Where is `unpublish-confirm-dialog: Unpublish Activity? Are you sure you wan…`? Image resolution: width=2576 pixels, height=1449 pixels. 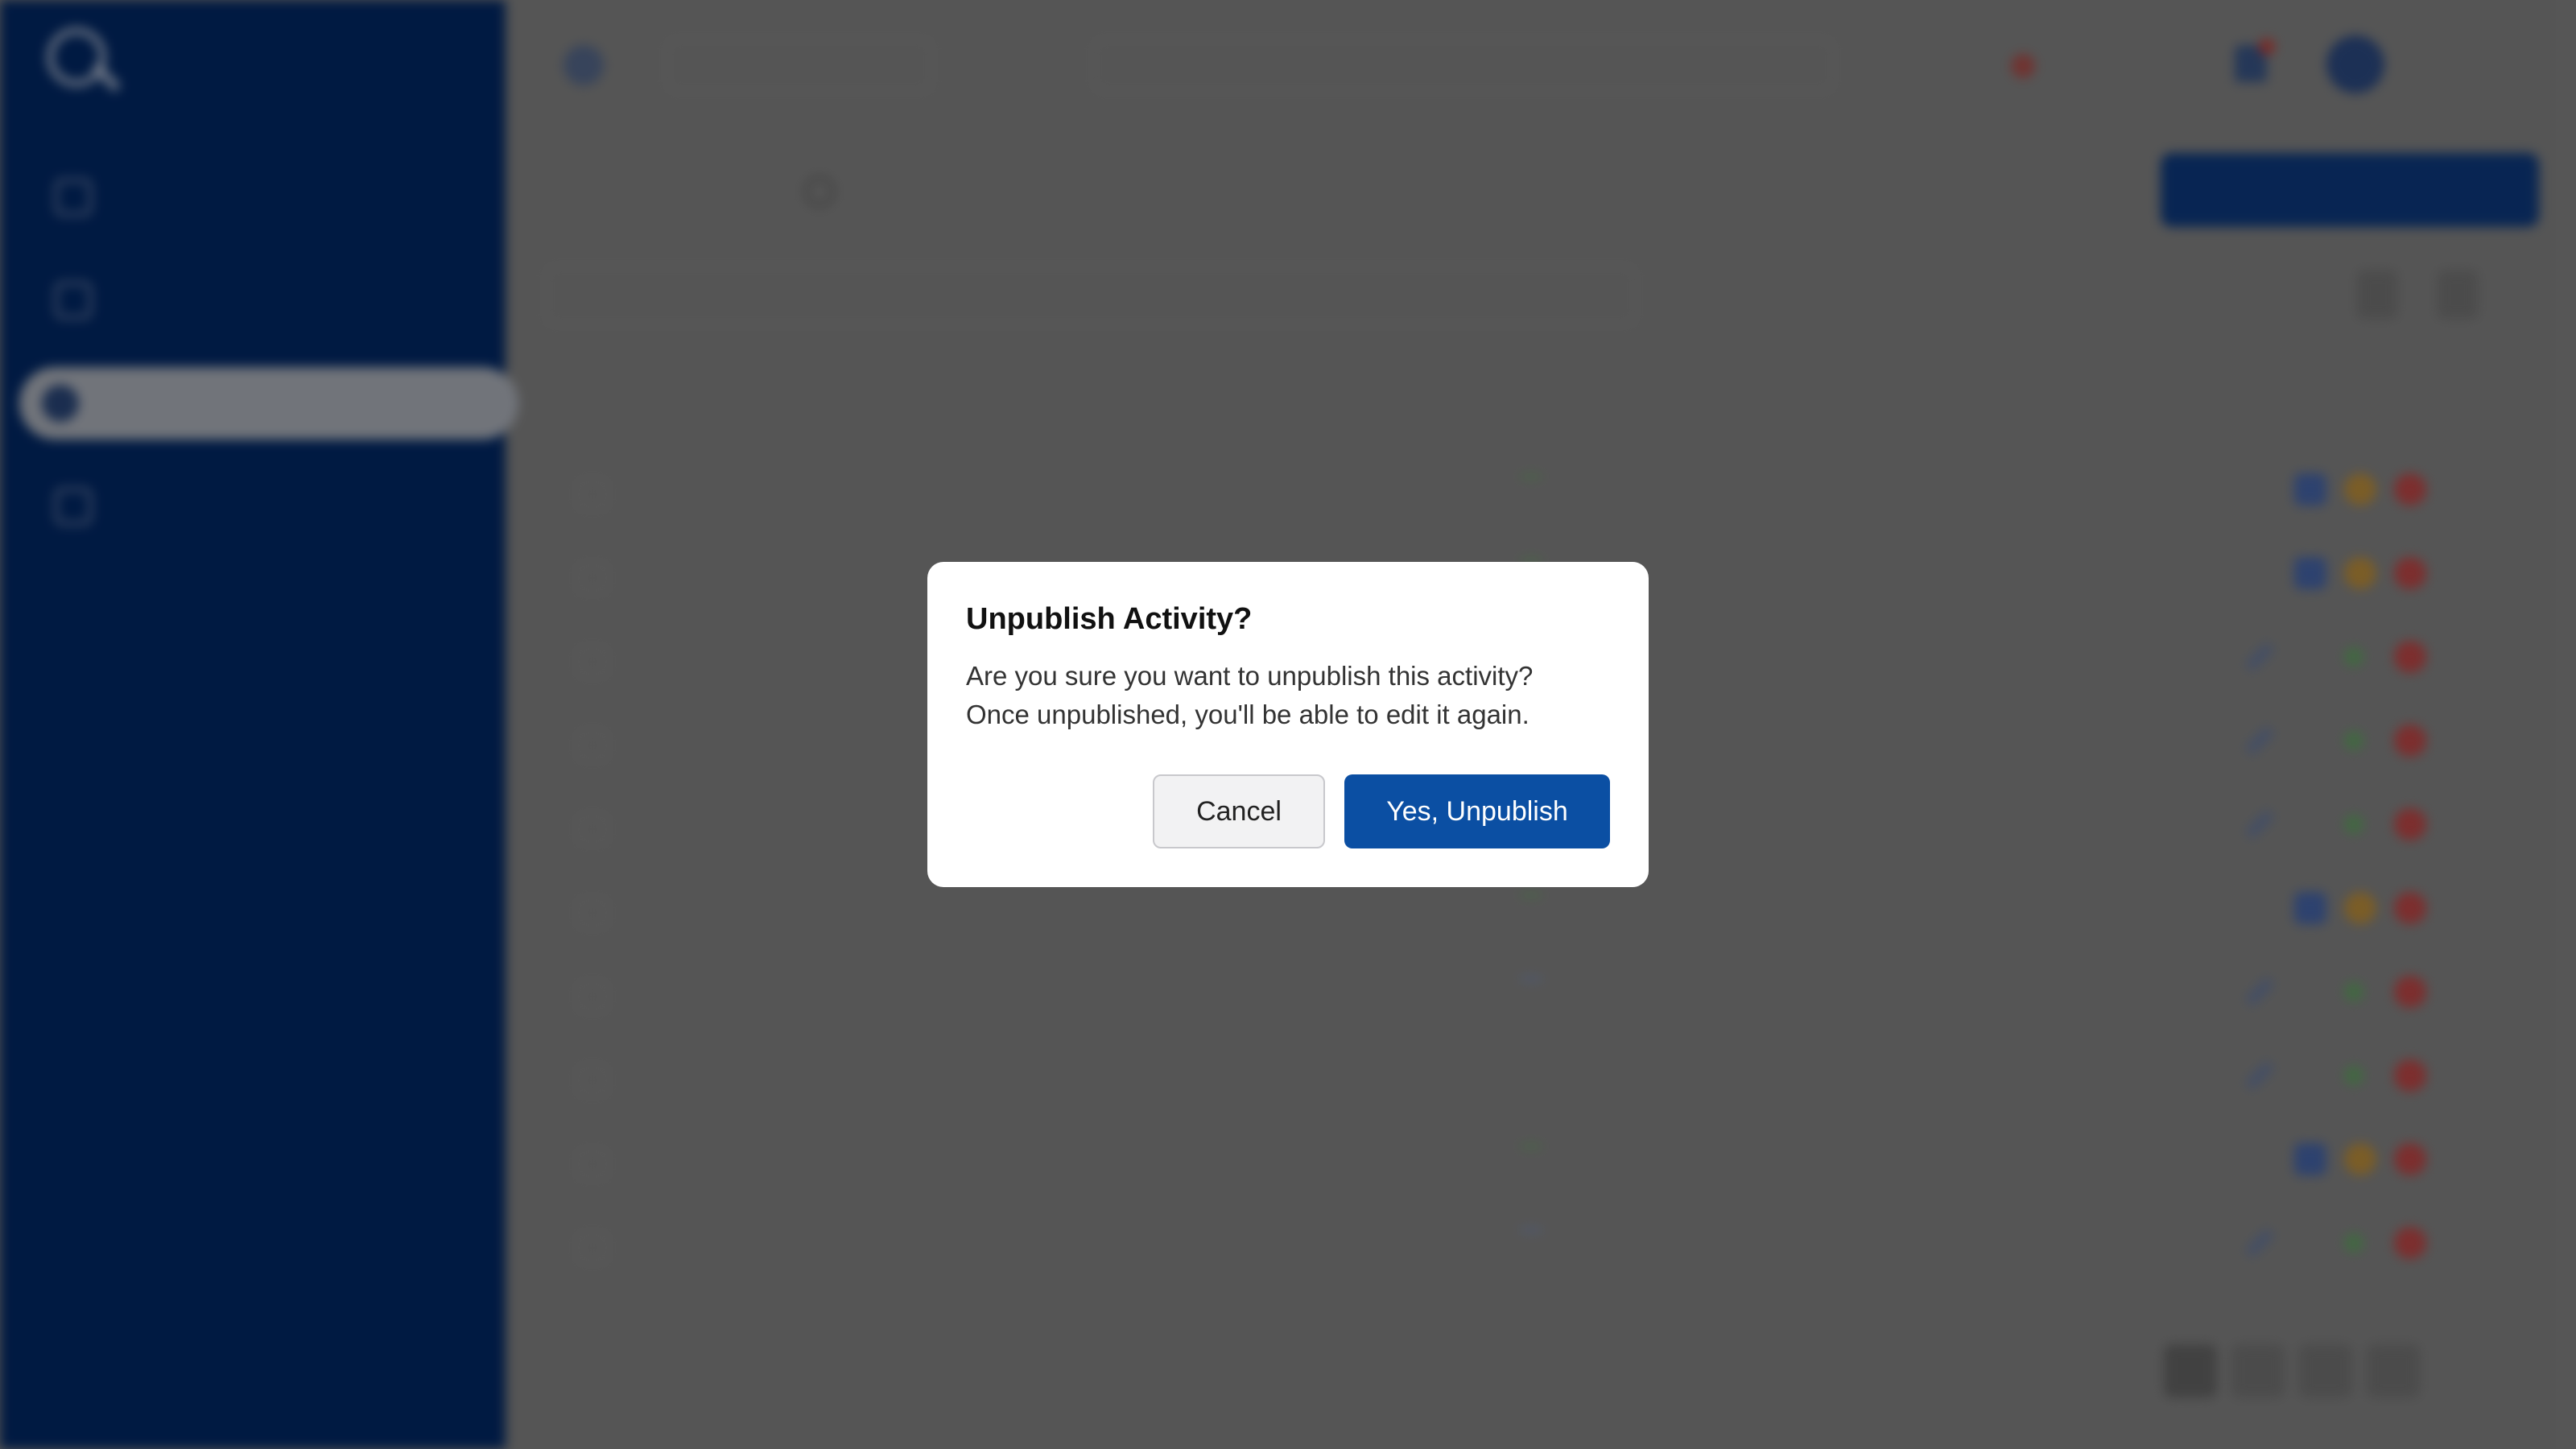
unpublish-confirm-dialog: Unpublish Activity? Are you sure you wan… is located at coordinates (1288, 724).